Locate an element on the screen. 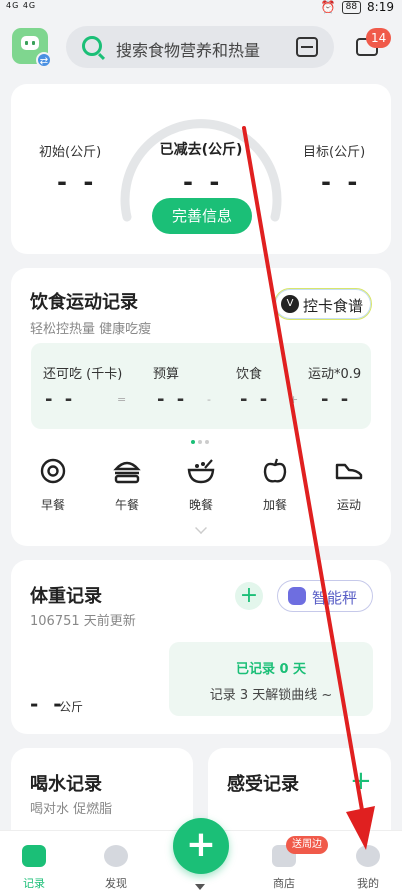 Image resolution: width=402 pixels, height=892 pixels. start-weight-value: - - is located at coordinates (77, 182).